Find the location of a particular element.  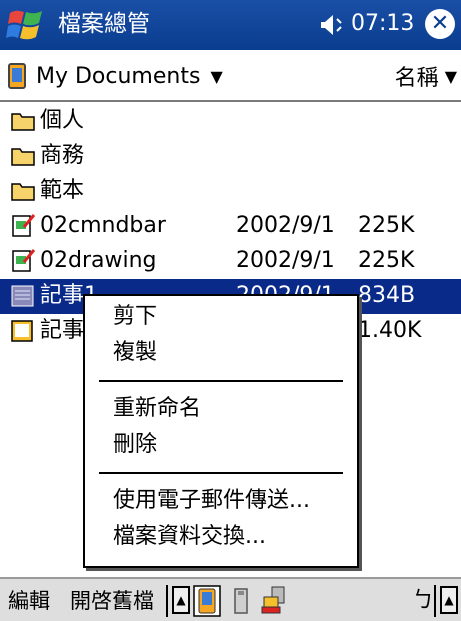

file-name: 02cmndbar is located at coordinates (103, 225).